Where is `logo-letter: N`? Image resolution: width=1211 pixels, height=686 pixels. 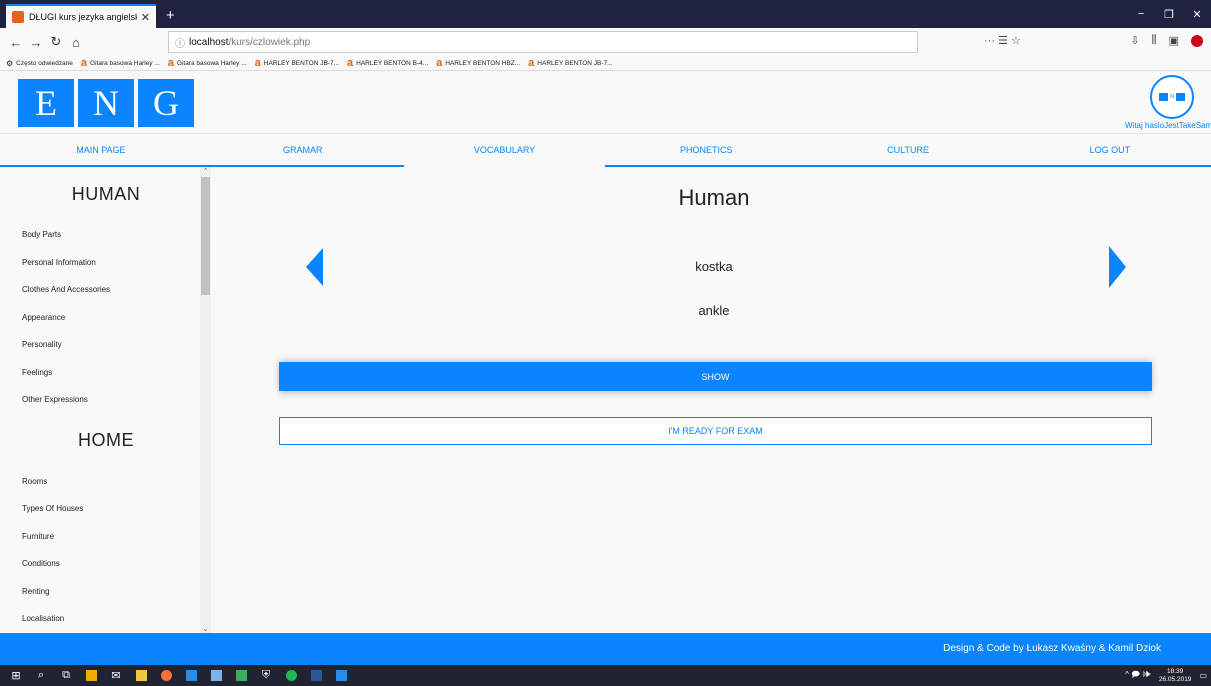
logo-letter: N is located at coordinates (106, 103).